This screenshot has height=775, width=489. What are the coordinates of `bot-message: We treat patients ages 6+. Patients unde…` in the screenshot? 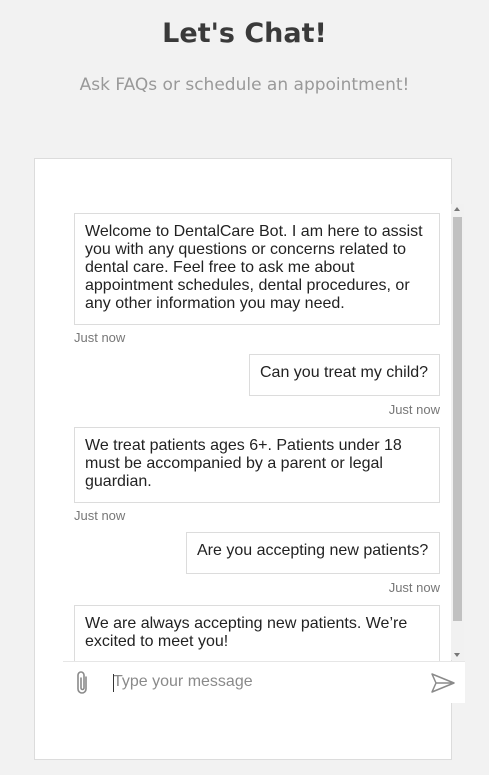 It's located at (257, 465).